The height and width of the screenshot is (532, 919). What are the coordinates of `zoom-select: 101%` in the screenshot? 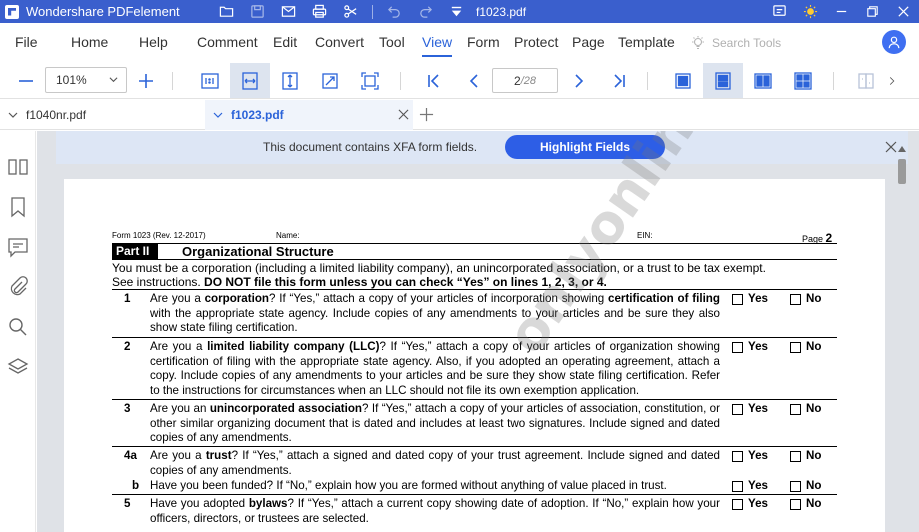 It's located at (86, 80).